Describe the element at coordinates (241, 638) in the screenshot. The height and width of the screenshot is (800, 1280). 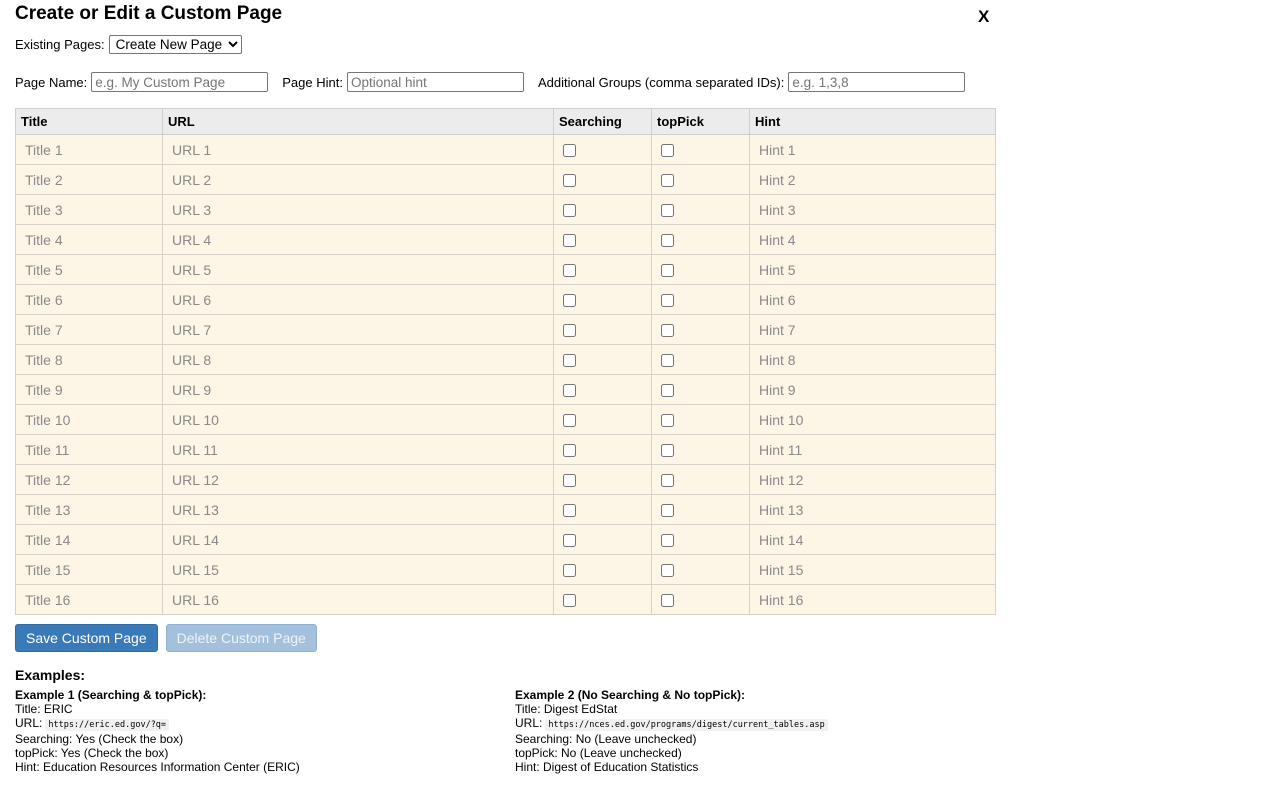
I see `delete-button: Delete Custom Page` at that location.